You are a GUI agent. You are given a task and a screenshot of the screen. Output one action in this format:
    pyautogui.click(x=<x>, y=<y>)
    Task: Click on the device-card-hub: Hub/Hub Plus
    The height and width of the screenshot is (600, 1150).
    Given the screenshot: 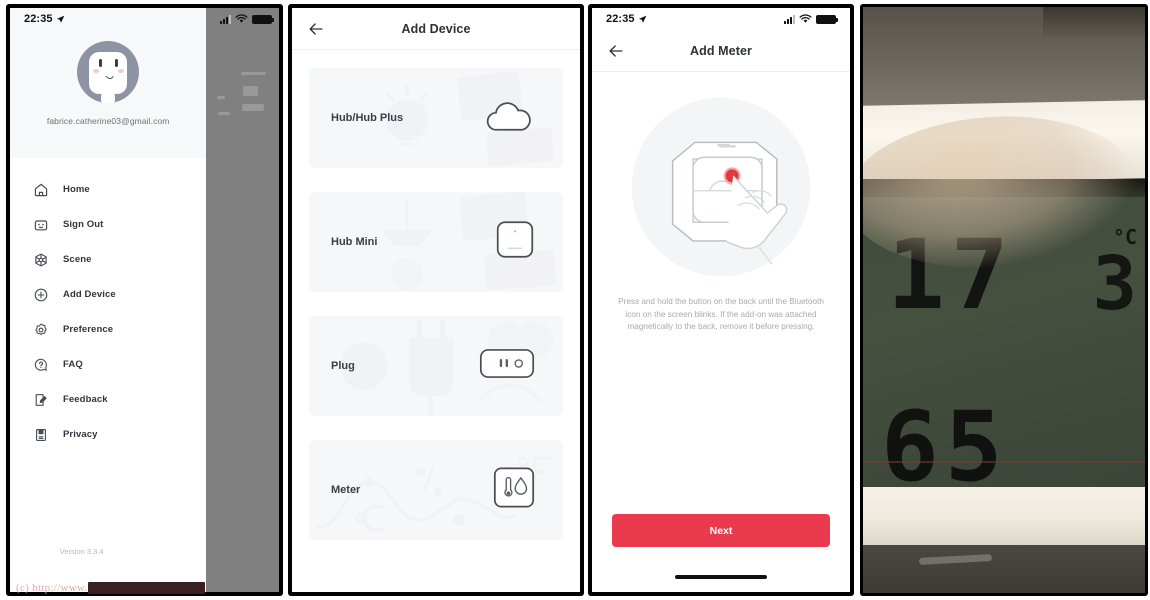 What is the action you would take?
    pyautogui.click(x=436, y=118)
    